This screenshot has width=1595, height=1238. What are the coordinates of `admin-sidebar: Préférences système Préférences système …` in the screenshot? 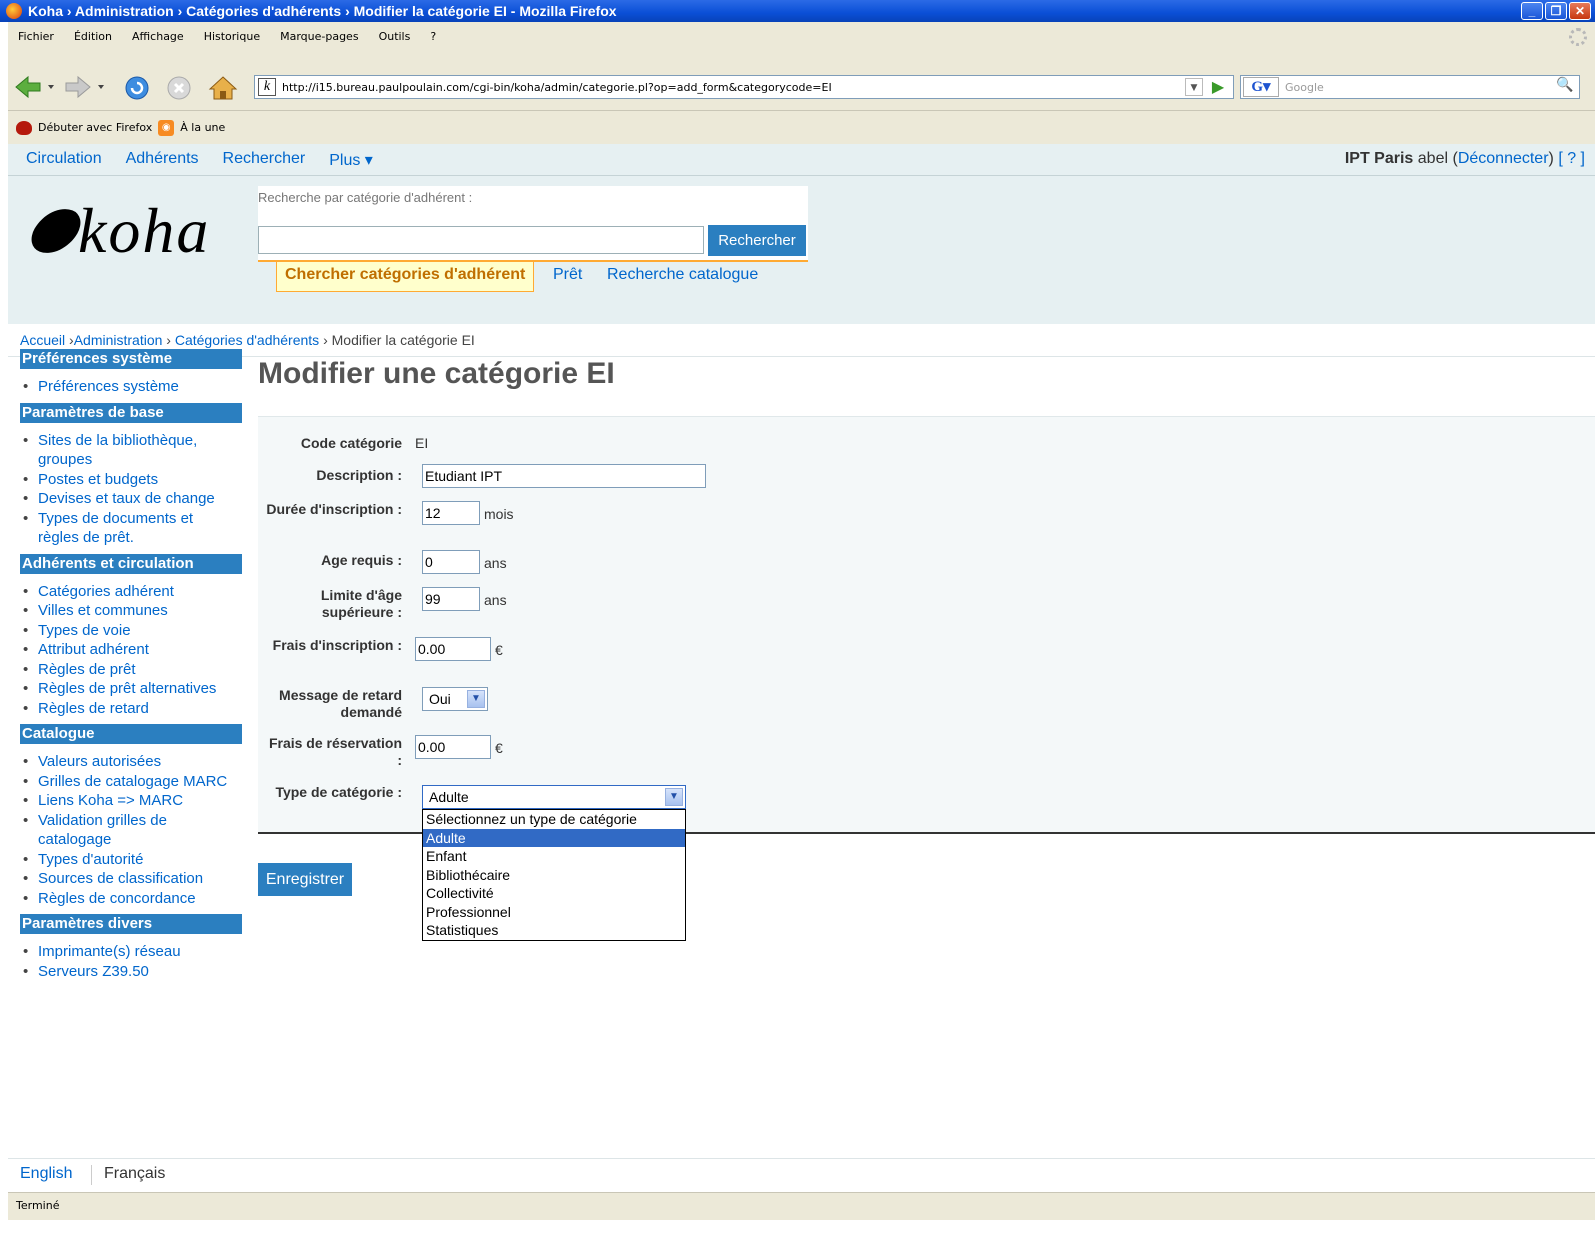 It's located at (131, 668).